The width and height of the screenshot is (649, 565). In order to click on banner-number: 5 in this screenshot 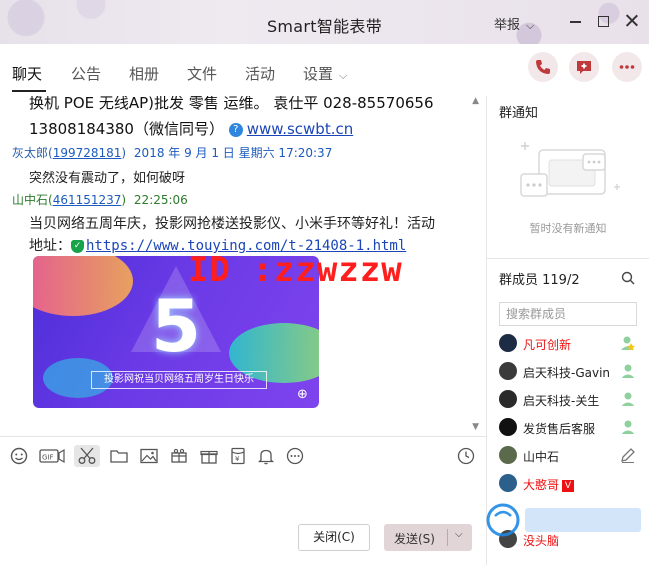, I will do `click(176, 326)`.